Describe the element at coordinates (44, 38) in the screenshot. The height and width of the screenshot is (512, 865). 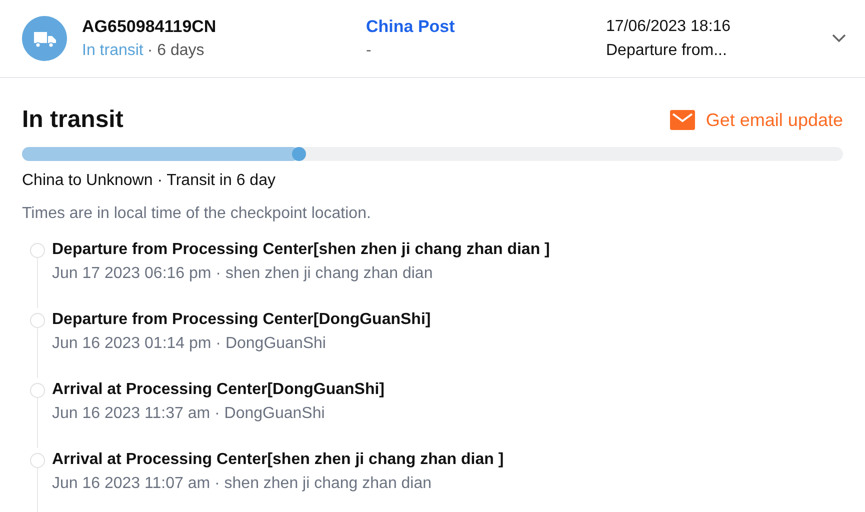
I see `truck-icon` at that location.